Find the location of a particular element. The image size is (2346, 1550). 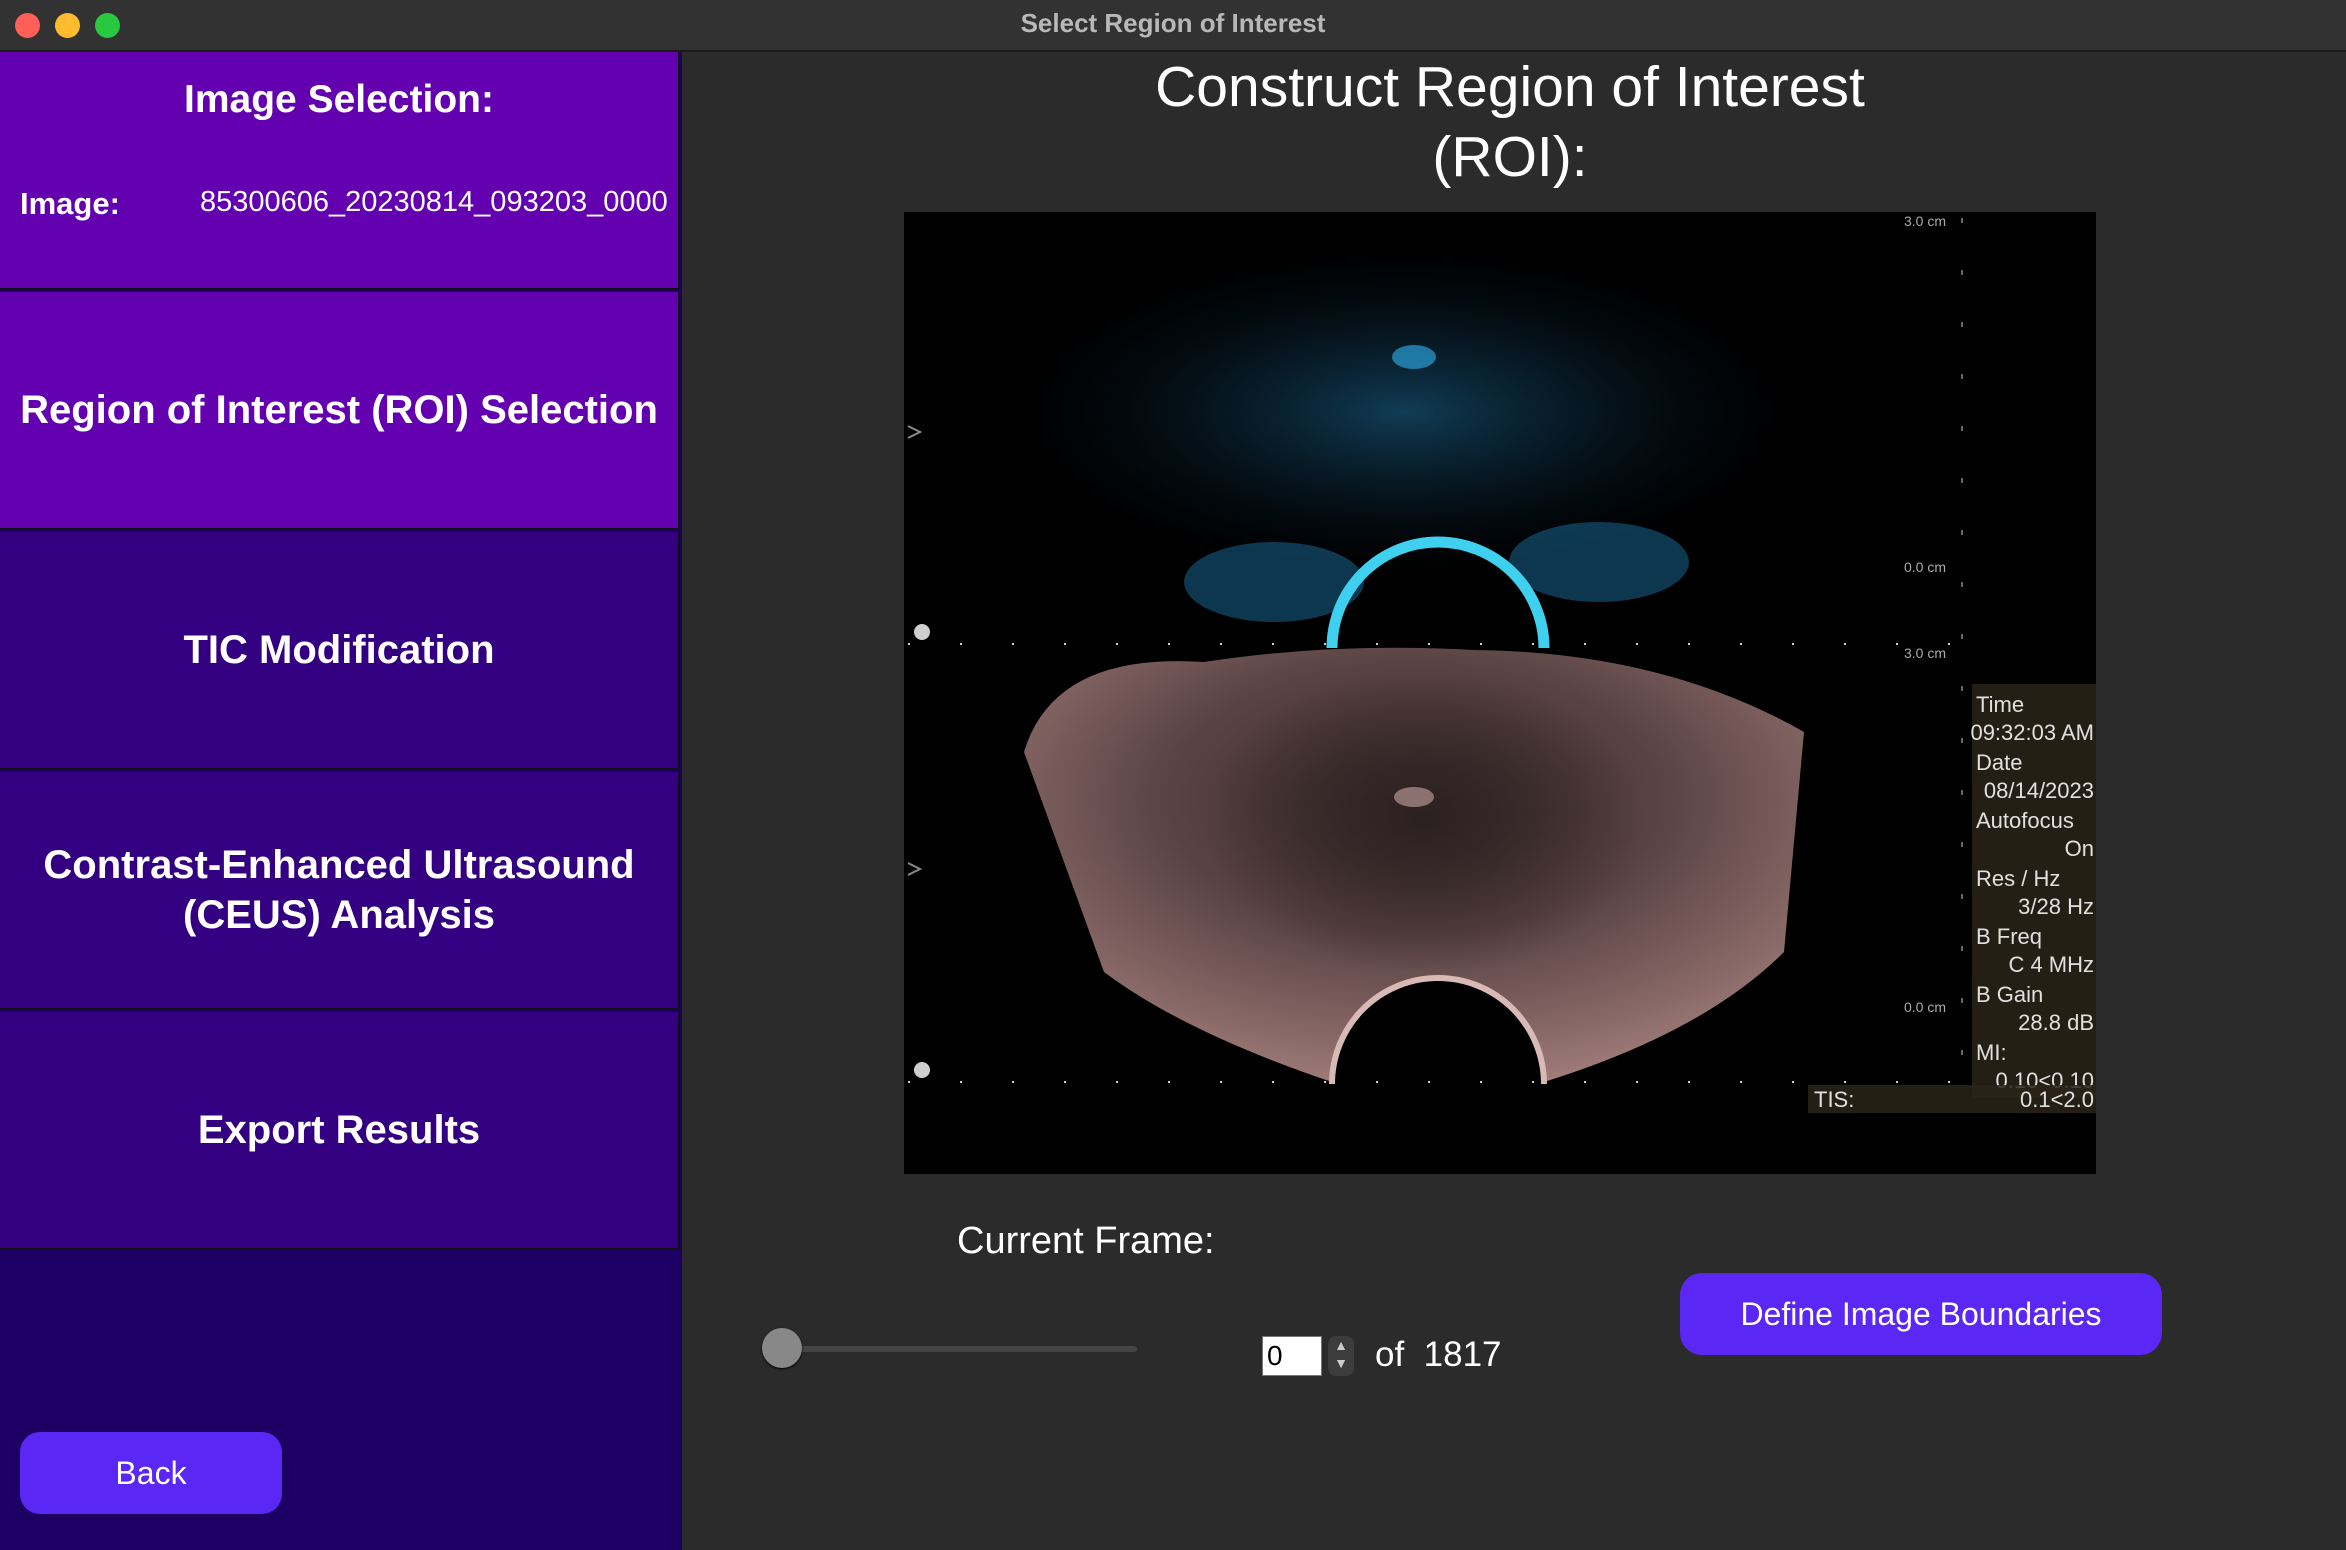

marker-dot-top is located at coordinates (922, 632).